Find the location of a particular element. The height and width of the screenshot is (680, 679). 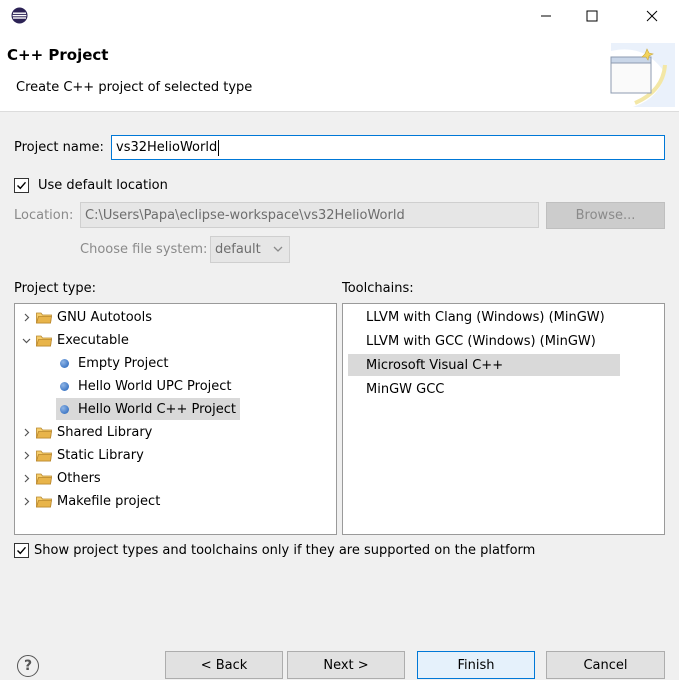

close-icon is located at coordinates (652, 15).